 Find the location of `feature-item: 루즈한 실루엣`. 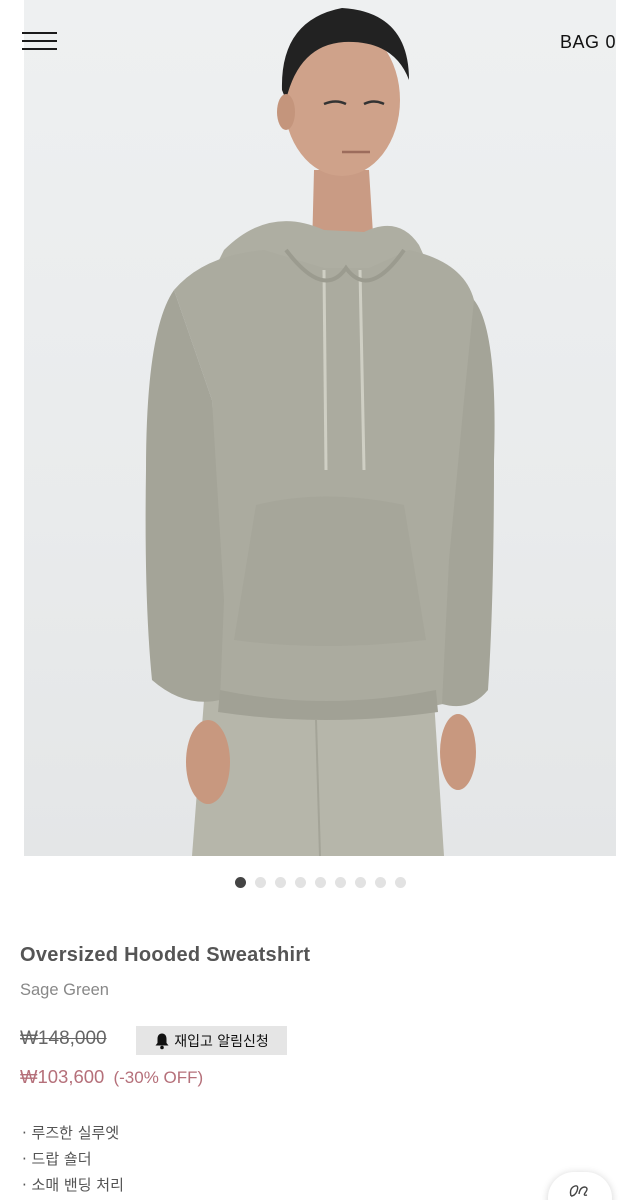

feature-item: 루즈한 실루엣 is located at coordinates (73, 1133).